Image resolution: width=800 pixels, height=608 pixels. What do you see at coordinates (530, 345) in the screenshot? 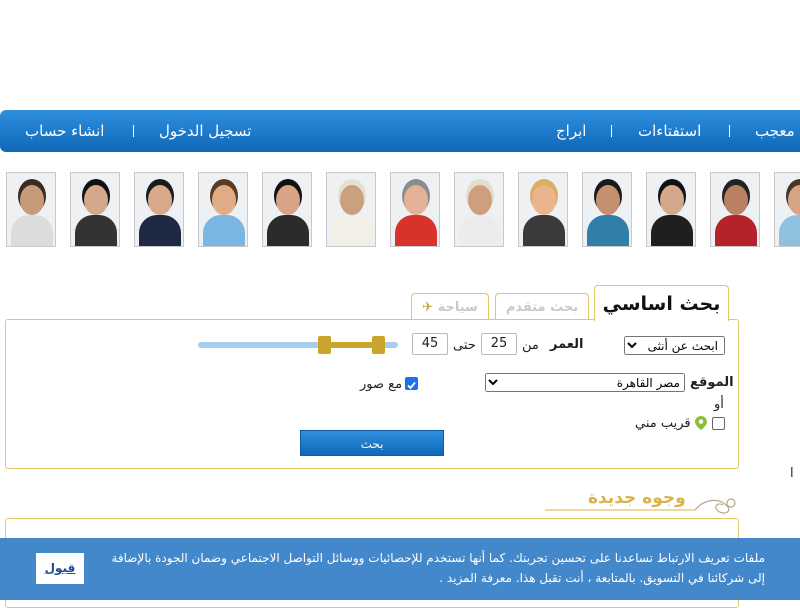
I see `from-label: من` at bounding box center [530, 345].